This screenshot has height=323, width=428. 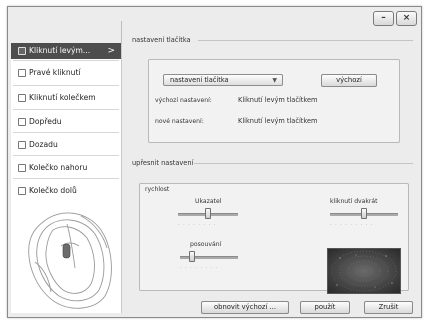 I want to click on sidebar-item-label: Kolečko dolů, so click(x=53, y=190).